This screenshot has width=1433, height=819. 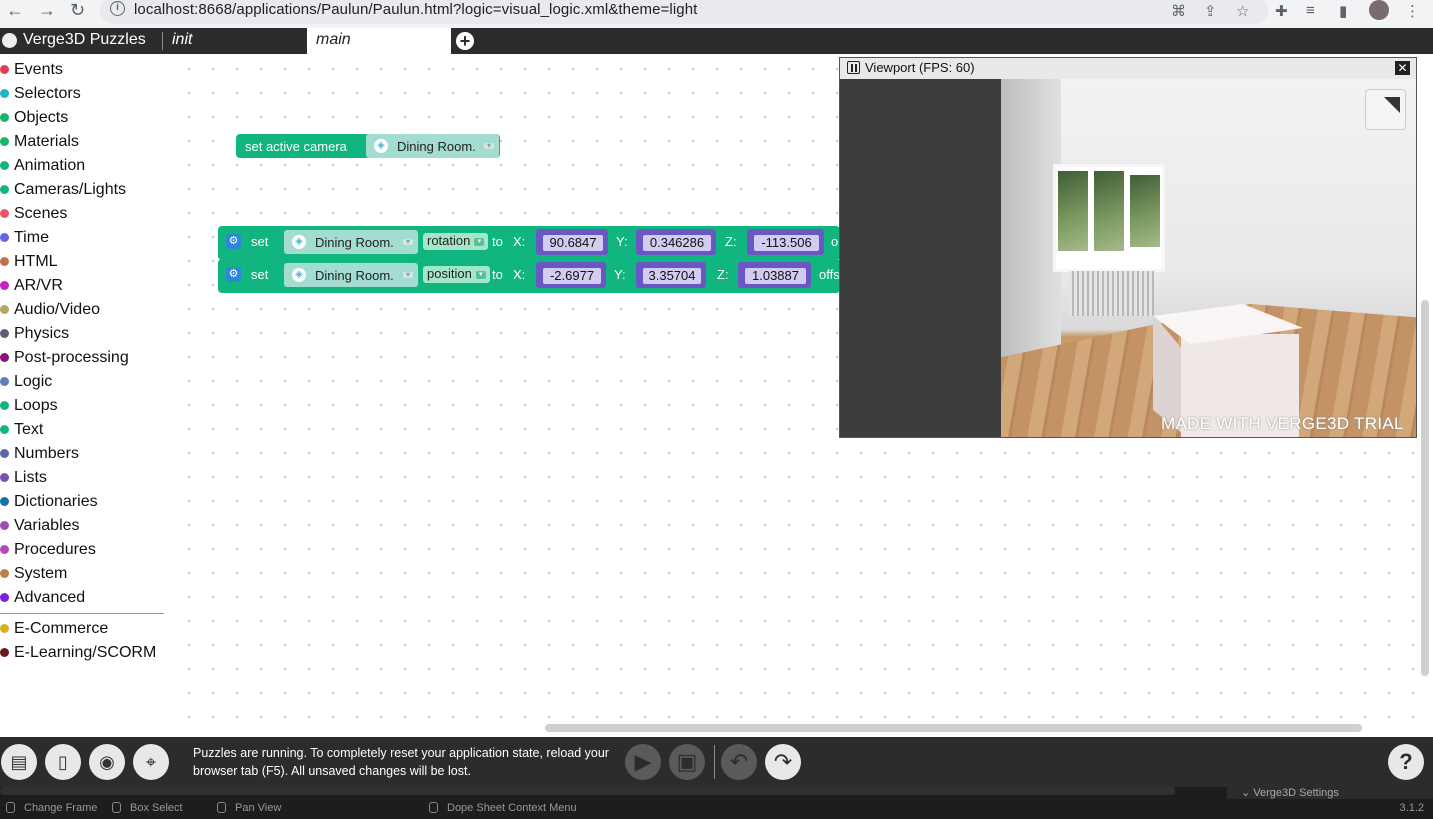 What do you see at coordinates (1330, 793) in the screenshot?
I see `verge3d-settings-panel: ⌄ Verge3D Settings` at bounding box center [1330, 793].